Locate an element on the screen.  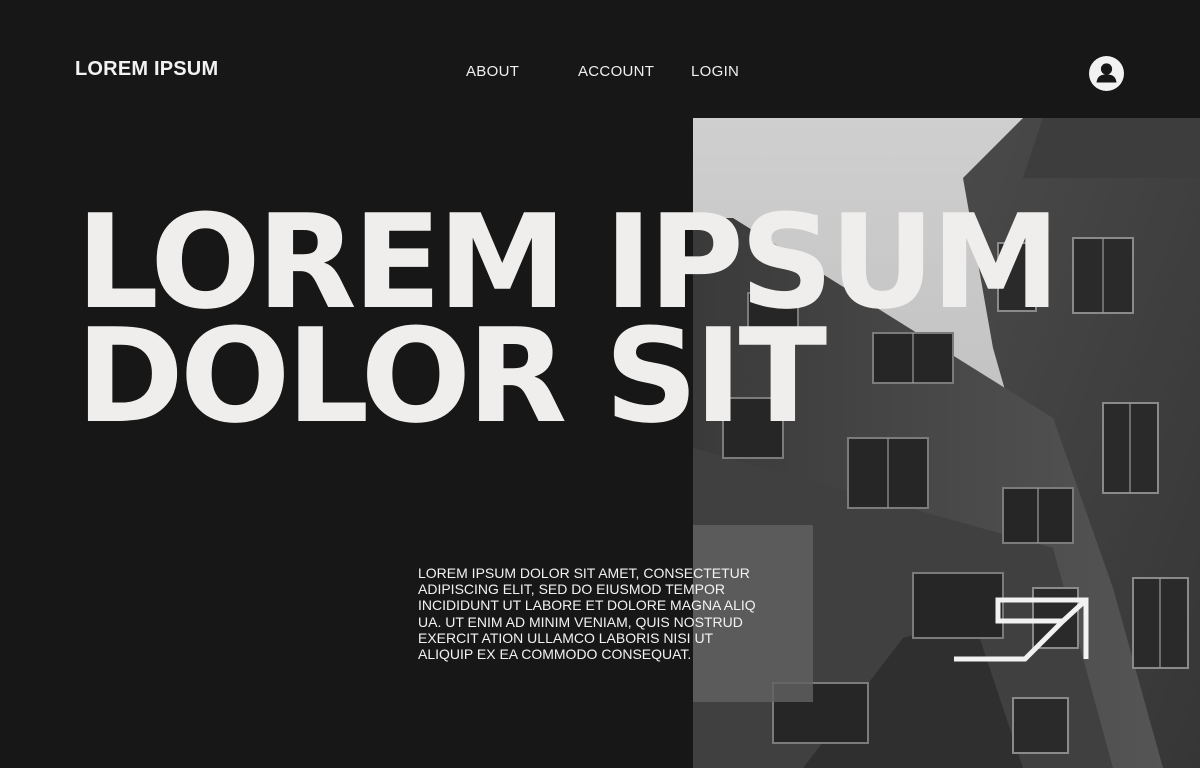
nav-login: LOGIN is located at coordinates (715, 71).